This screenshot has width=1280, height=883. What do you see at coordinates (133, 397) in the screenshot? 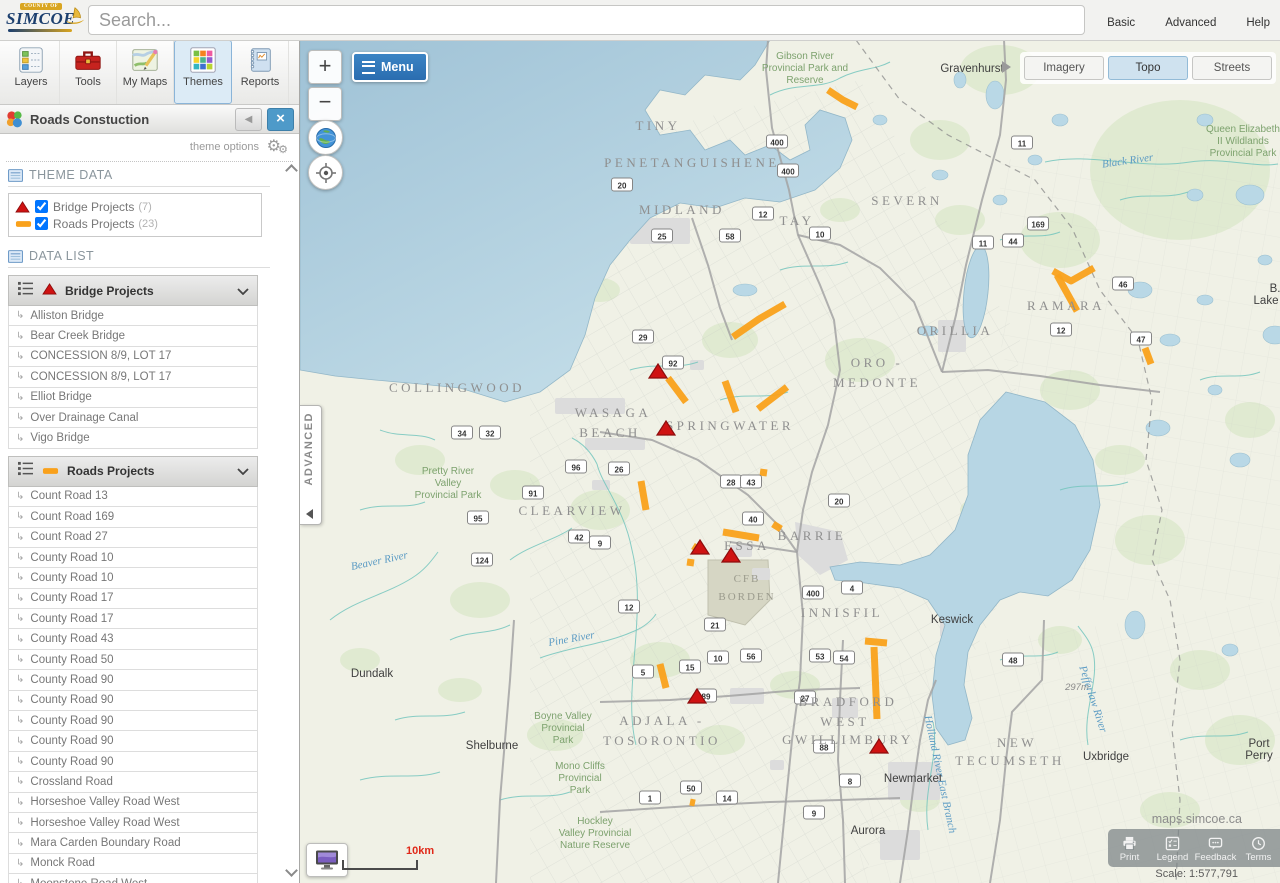
I see `list-item: Elliot Bridge` at bounding box center [133, 397].